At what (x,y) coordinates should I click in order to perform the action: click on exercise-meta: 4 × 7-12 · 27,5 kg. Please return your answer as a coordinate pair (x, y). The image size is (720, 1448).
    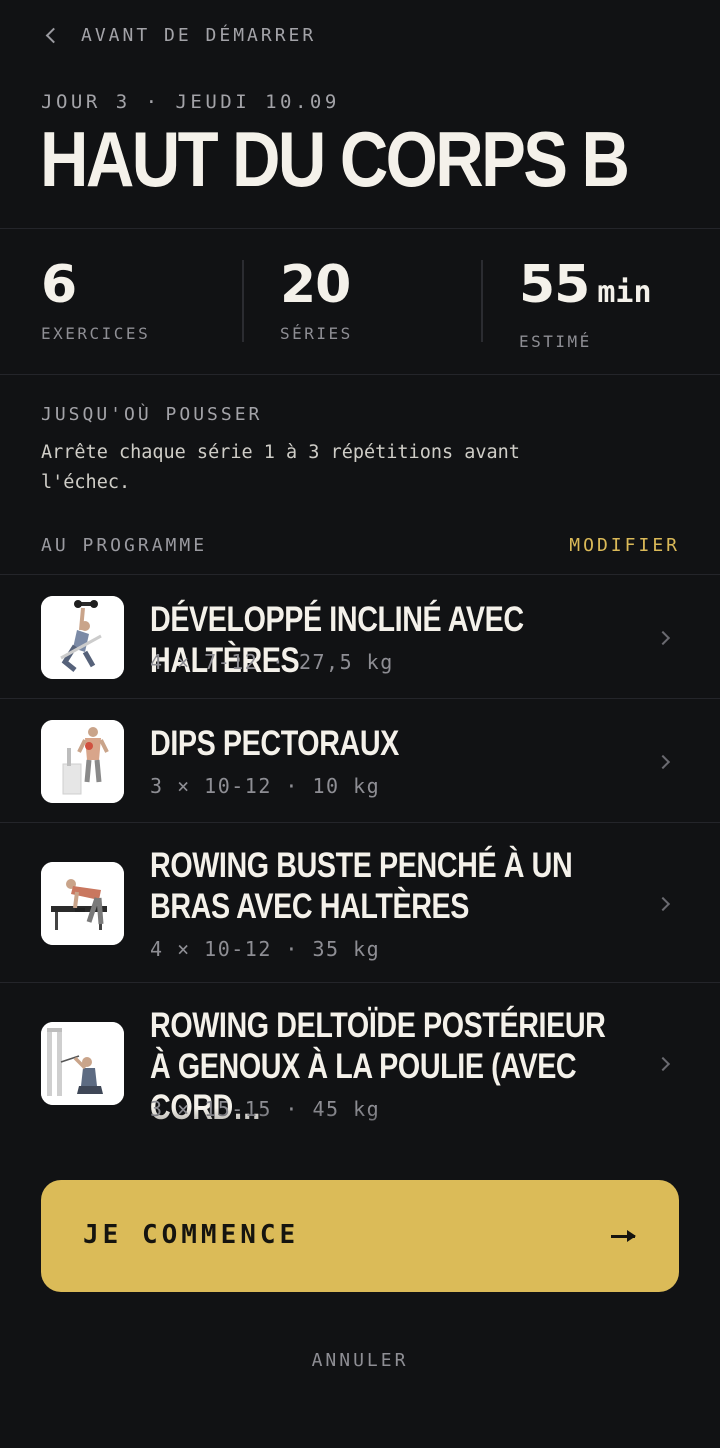
    Looking at the image, I should click on (272, 662).